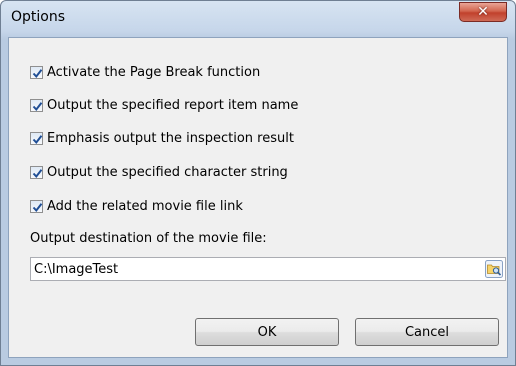  I want to click on option-movie-link: Add the related movie file link, so click(136, 206).